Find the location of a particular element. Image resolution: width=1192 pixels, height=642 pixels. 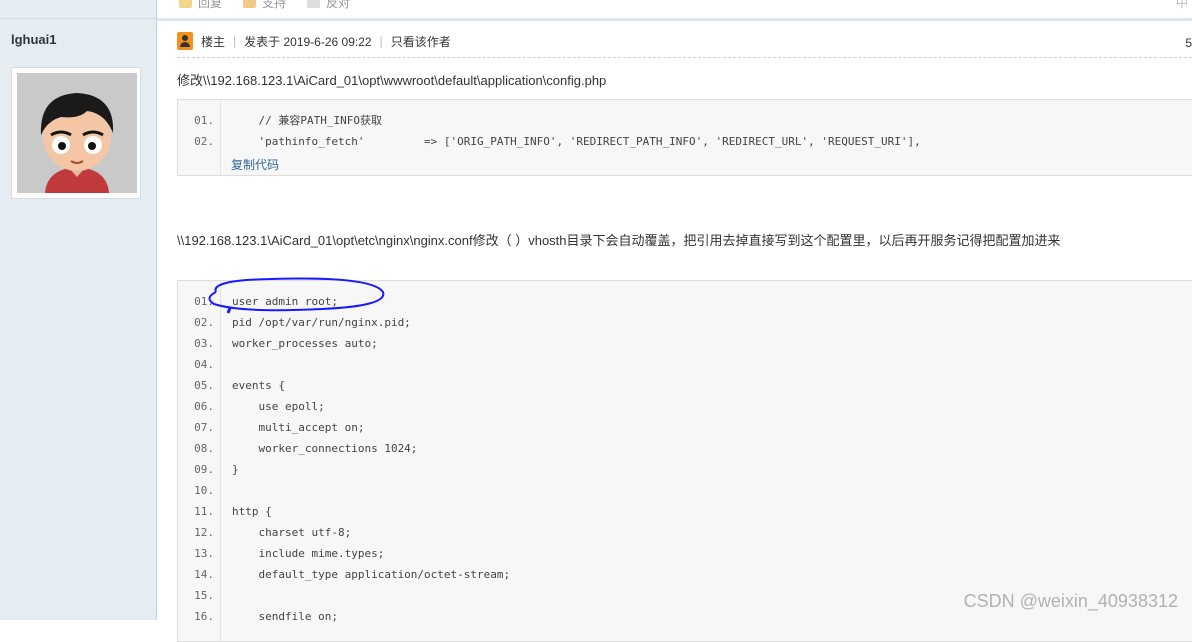

hand-drawn-ellipse-annotation is located at coordinates (296, 295).